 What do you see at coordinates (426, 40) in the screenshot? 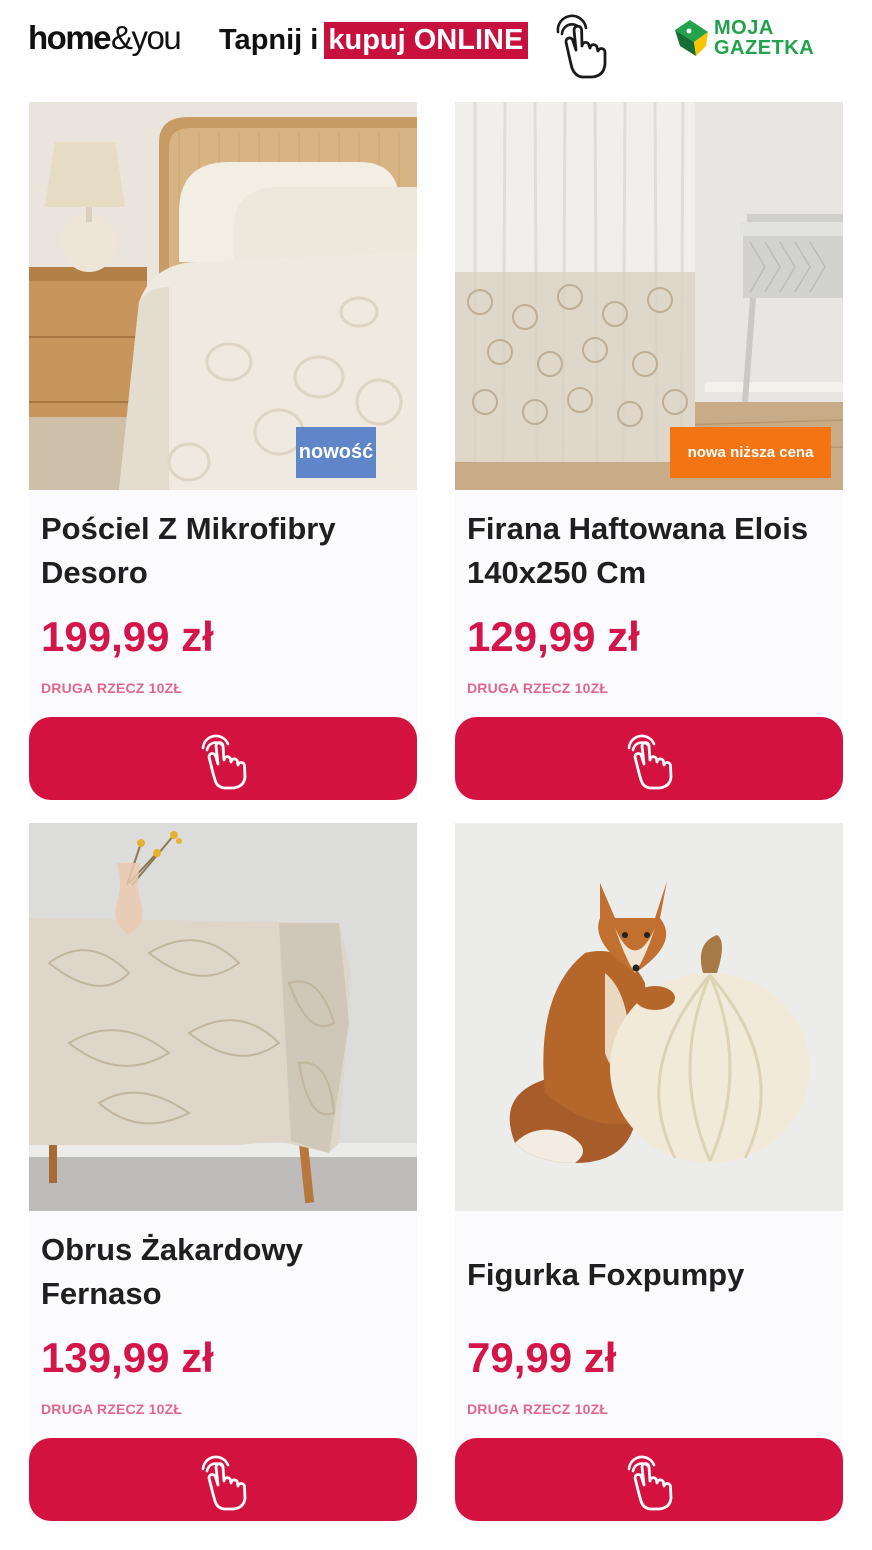
I see `tagline-highlight: kupuj ONLINE` at bounding box center [426, 40].